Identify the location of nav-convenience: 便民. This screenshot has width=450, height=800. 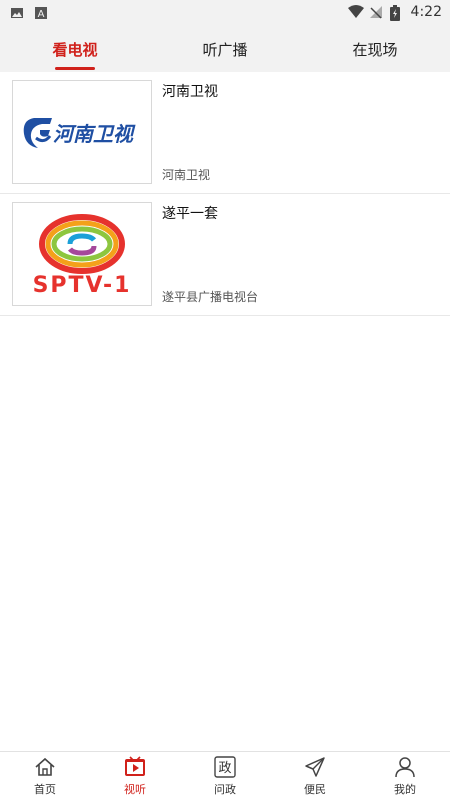
(315, 776).